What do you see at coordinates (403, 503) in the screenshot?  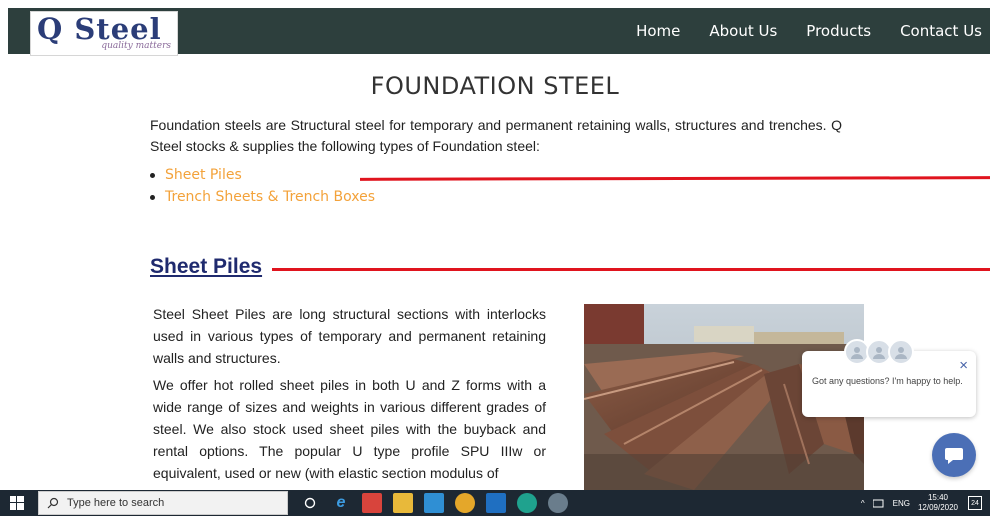 I see `file-explorer-icon` at bounding box center [403, 503].